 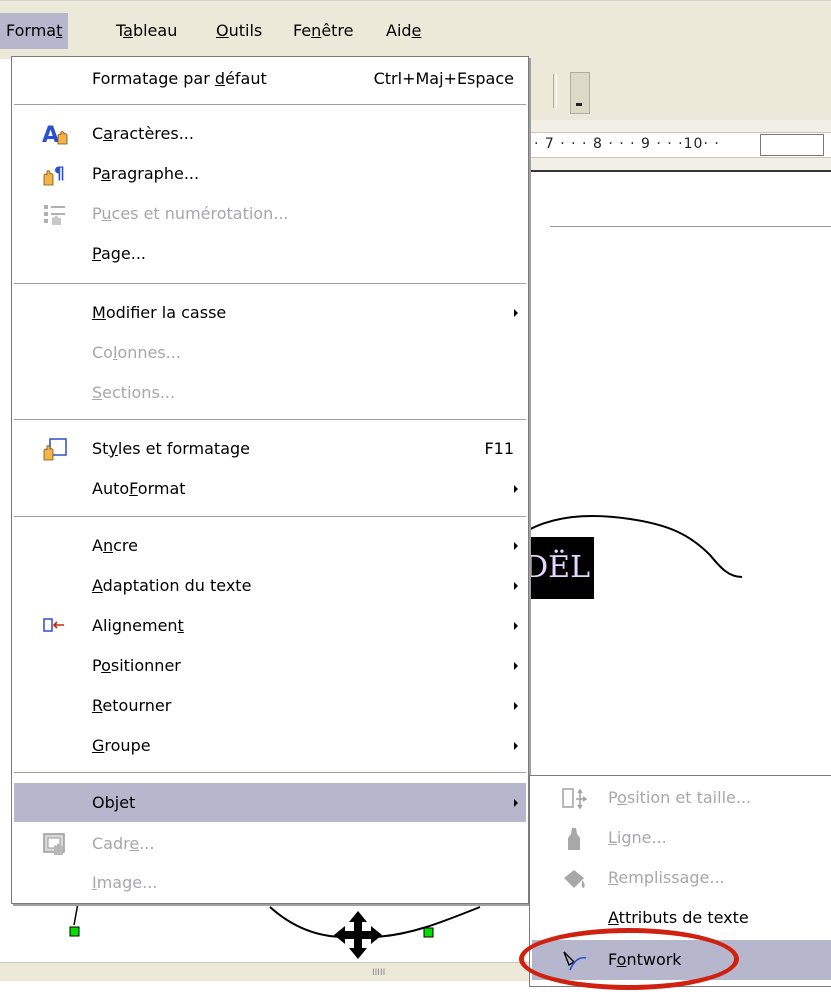 I want to click on menu-item-label: AutoFormat, so click(x=139, y=488).